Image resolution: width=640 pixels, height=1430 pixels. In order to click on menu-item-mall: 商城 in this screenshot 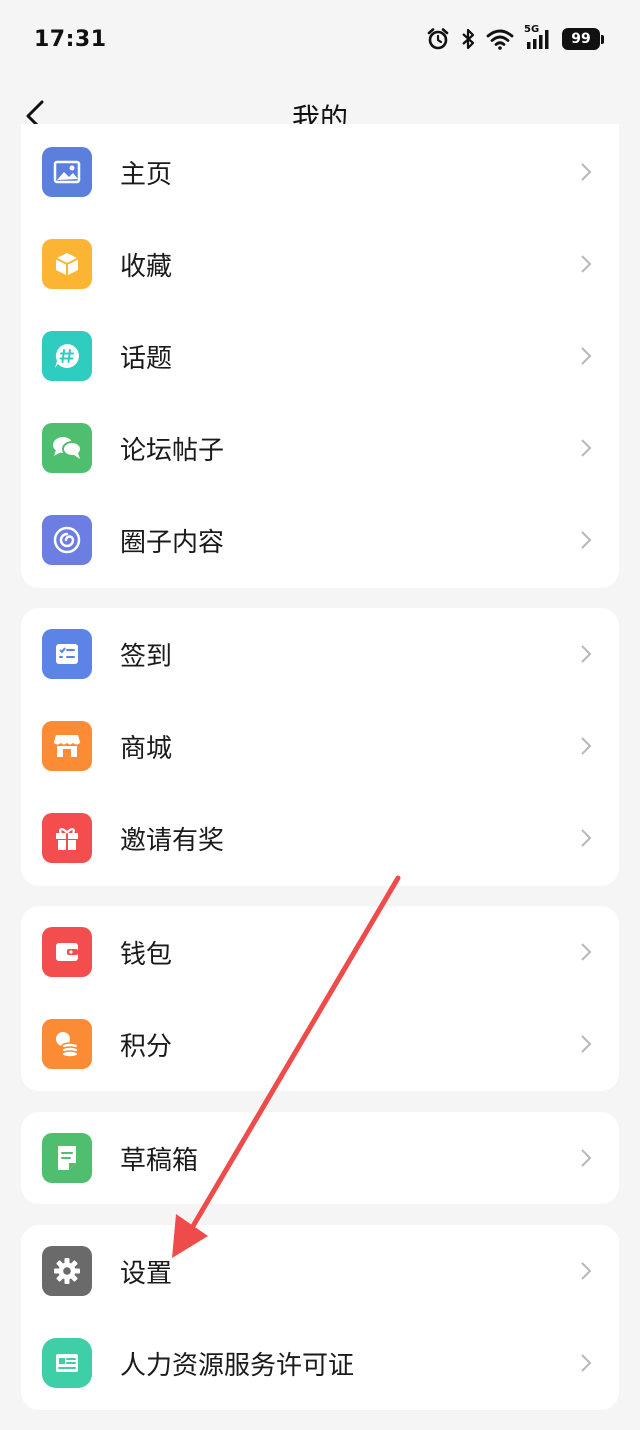, I will do `click(320, 746)`.